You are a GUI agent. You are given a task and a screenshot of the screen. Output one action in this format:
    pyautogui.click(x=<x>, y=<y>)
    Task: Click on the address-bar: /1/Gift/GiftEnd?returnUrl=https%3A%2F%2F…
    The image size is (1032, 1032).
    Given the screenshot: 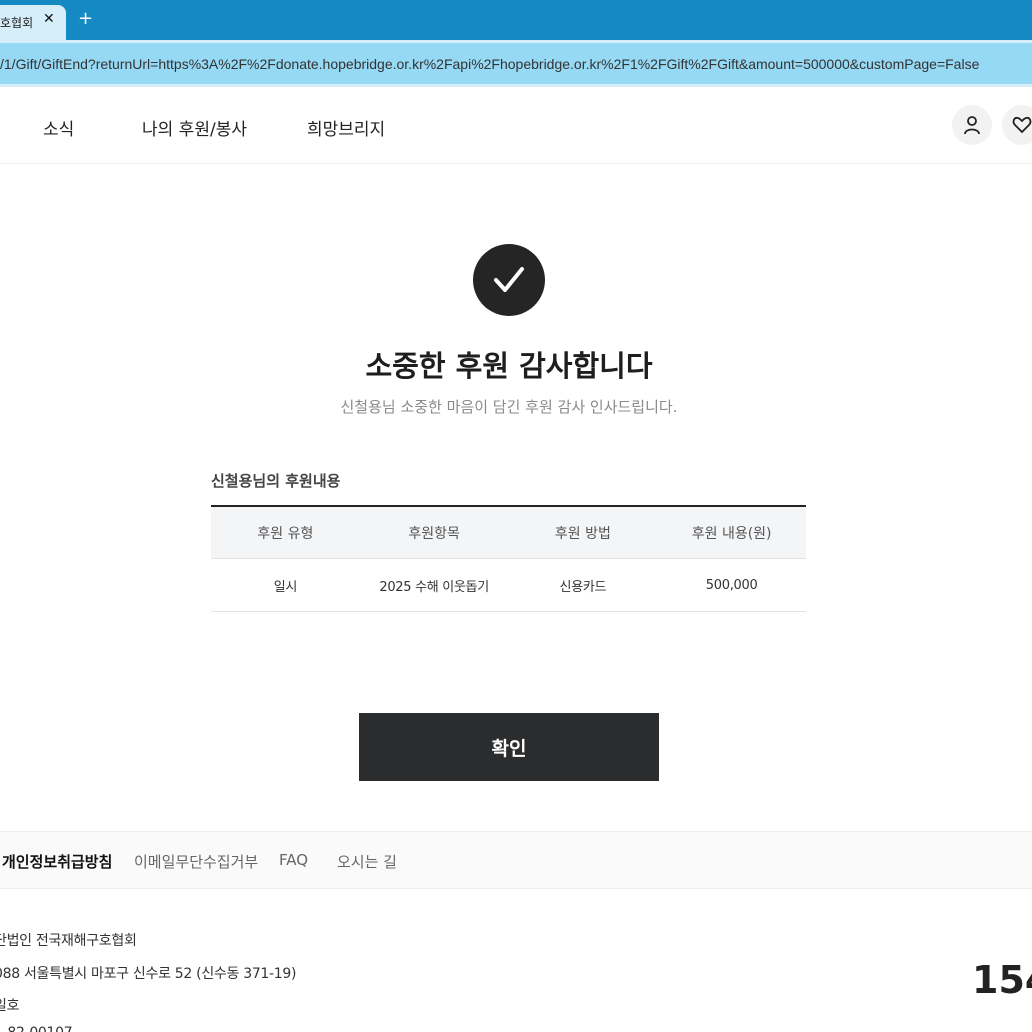 What is the action you would take?
    pyautogui.click(x=516, y=63)
    